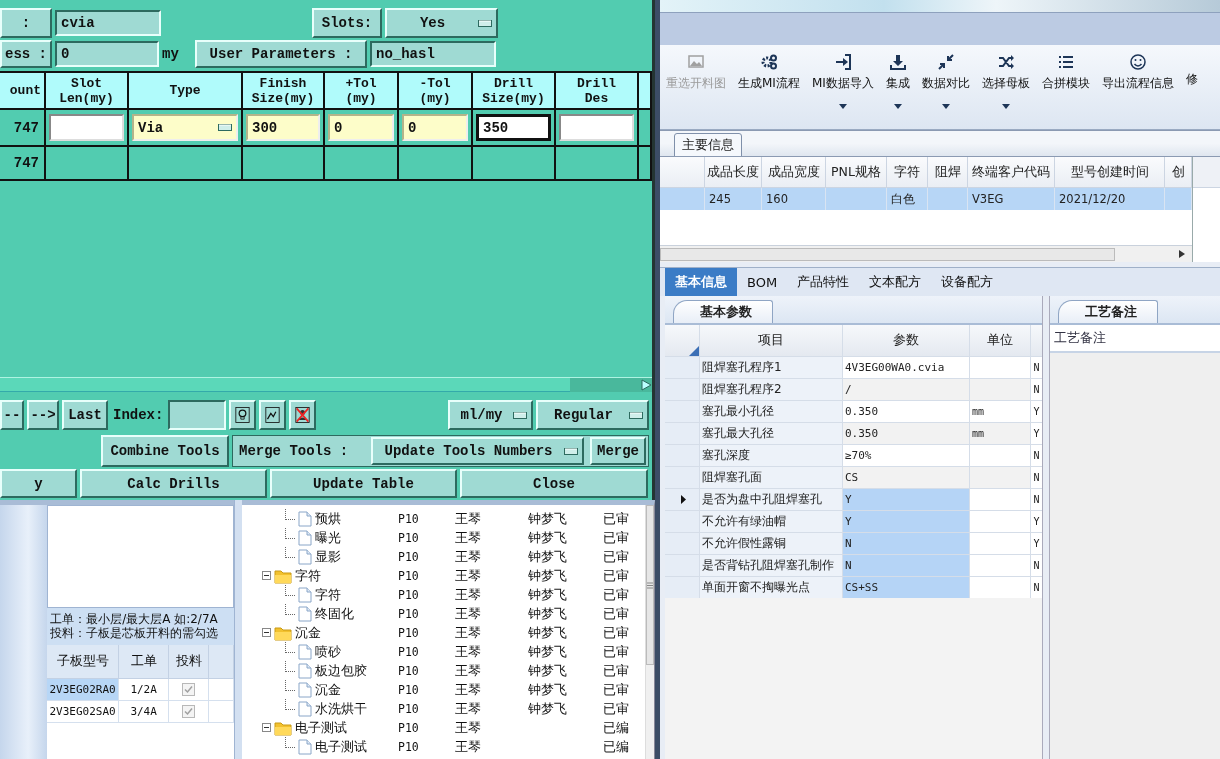 The height and width of the screenshot is (759, 1220). I want to click on tree-item: 水洗烘干, so click(341, 708).